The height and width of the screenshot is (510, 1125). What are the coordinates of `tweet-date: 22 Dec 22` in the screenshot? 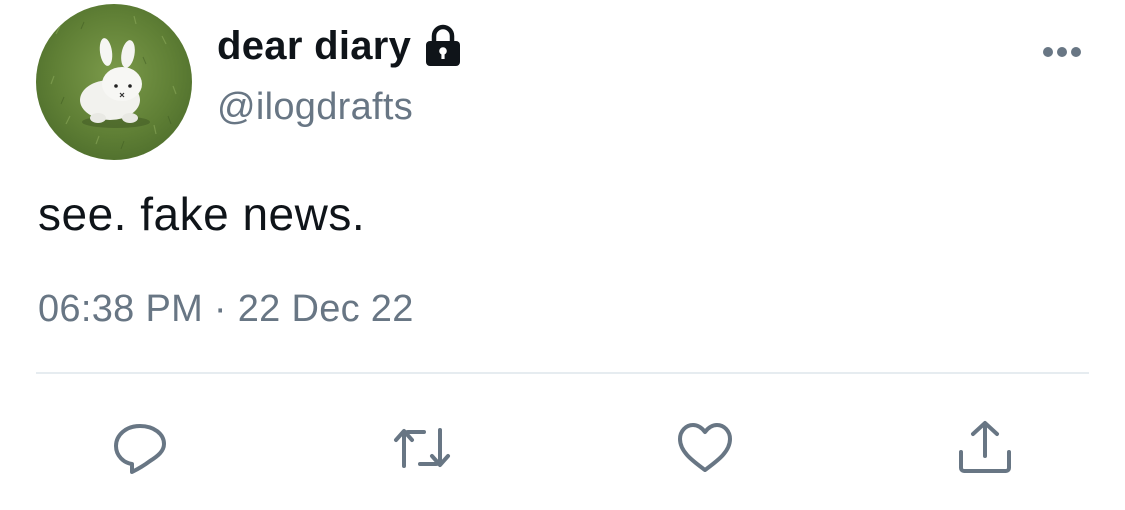 It's located at (326, 309).